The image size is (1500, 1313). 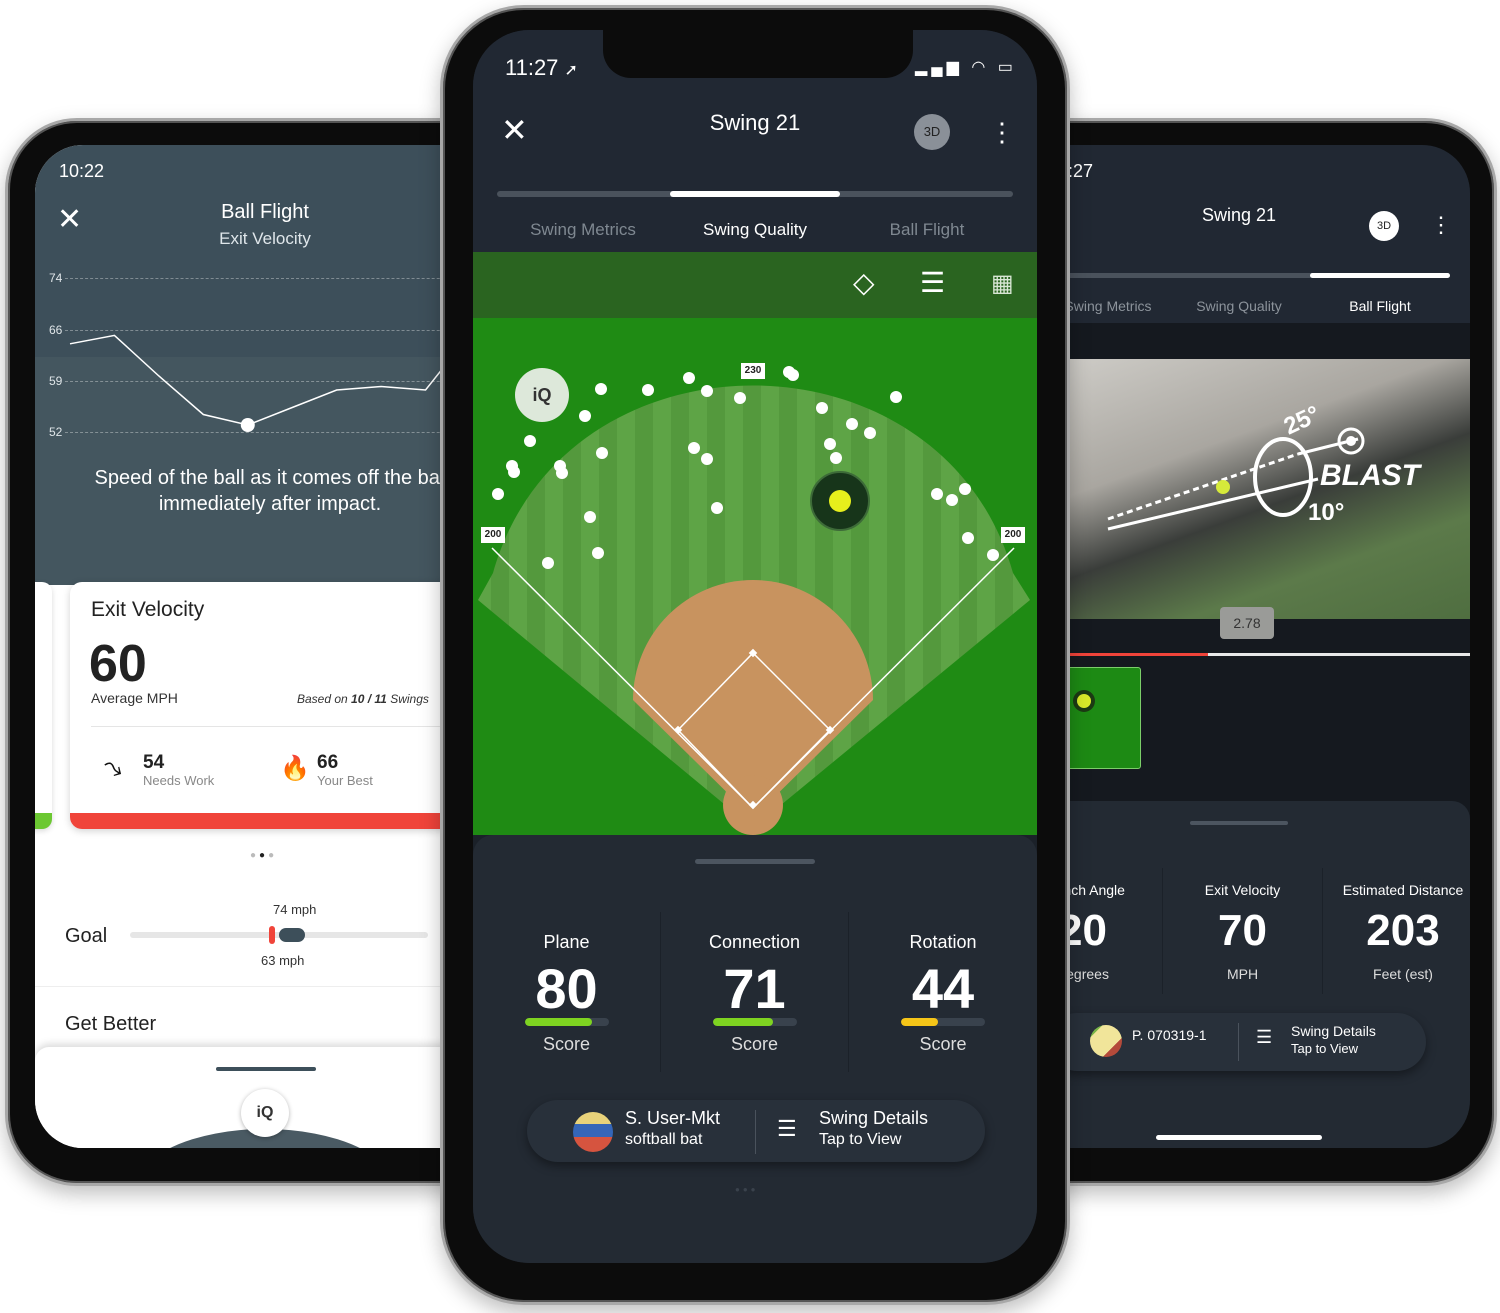 I want to click on metric-label: Plane, so click(x=566, y=942).